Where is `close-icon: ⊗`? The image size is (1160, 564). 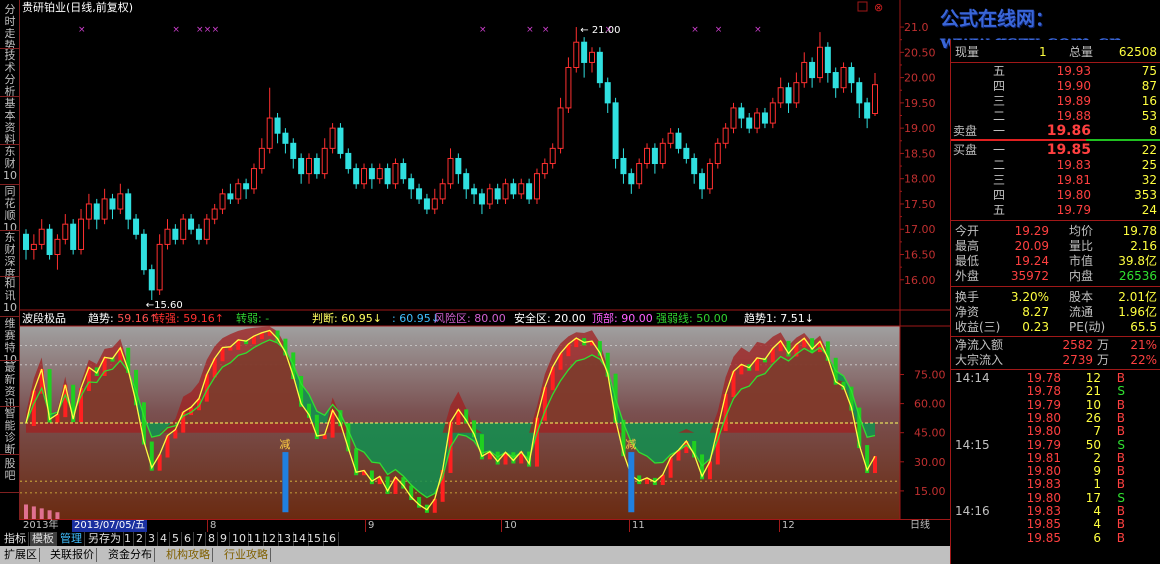 close-icon: ⊗ is located at coordinates (878, 7).